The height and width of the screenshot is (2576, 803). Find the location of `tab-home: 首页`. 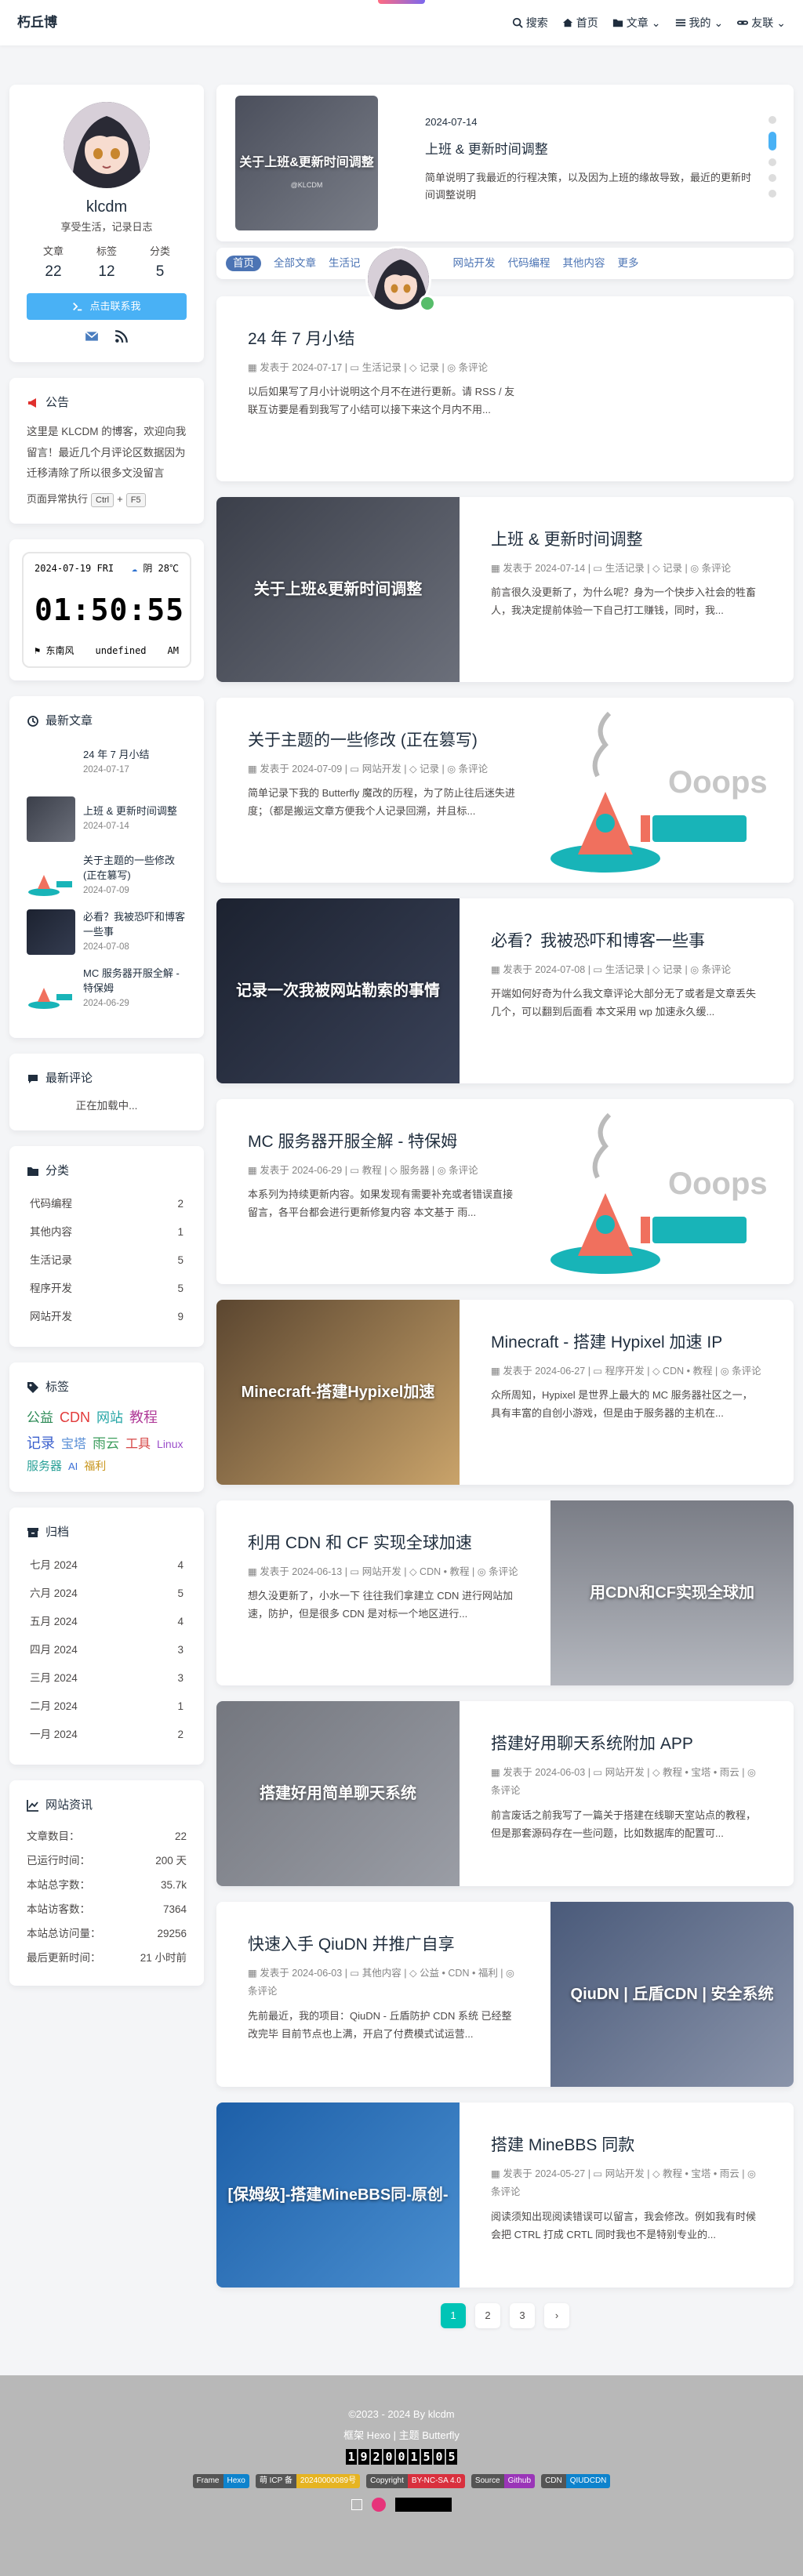

tab-home: 首页 is located at coordinates (243, 264).